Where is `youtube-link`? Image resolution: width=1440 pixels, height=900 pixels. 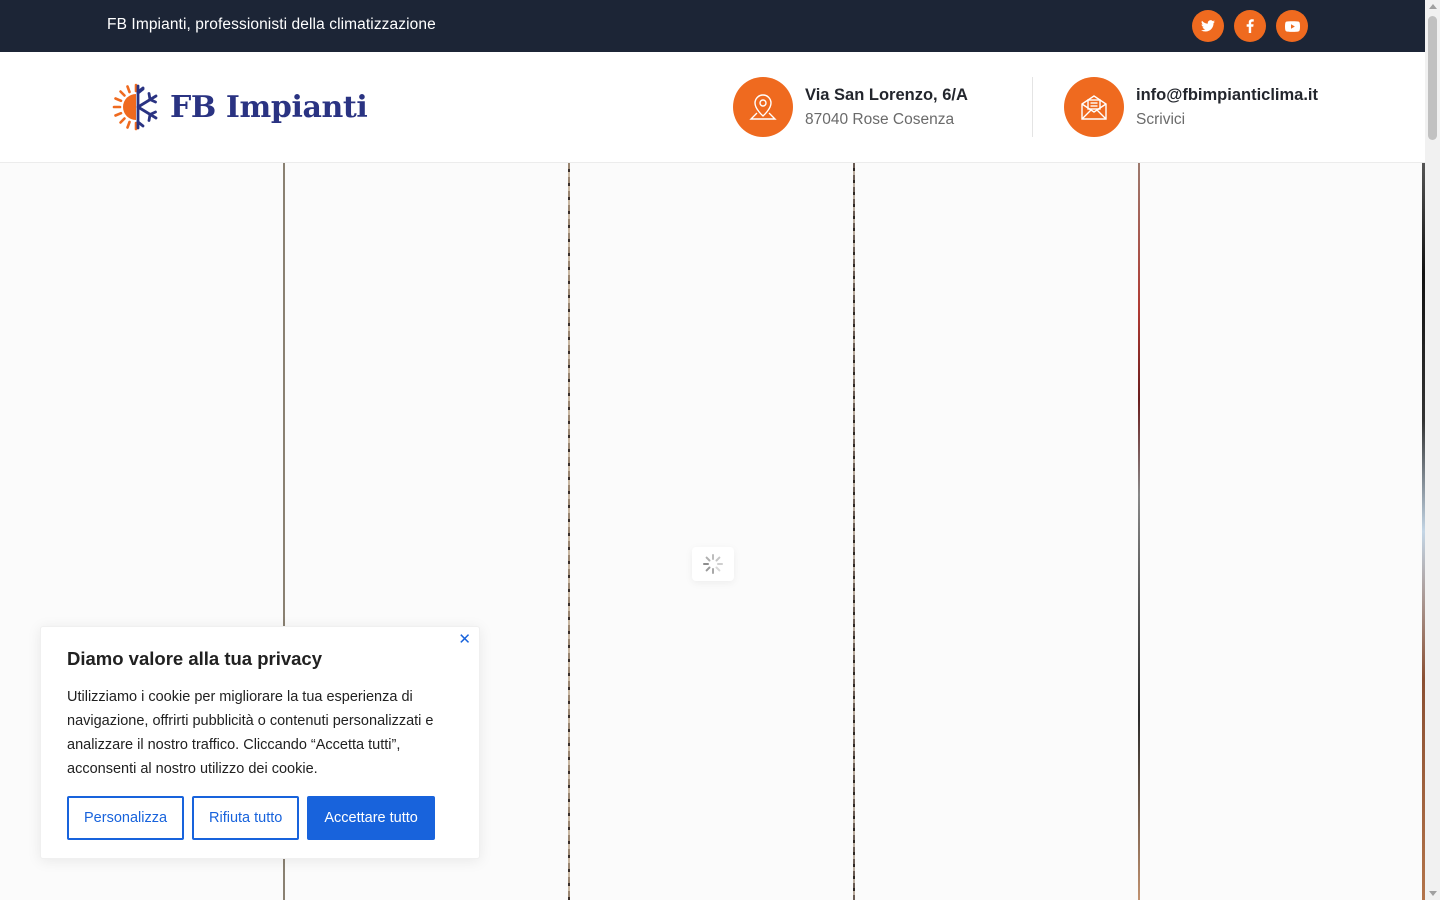
youtube-link is located at coordinates (1292, 26).